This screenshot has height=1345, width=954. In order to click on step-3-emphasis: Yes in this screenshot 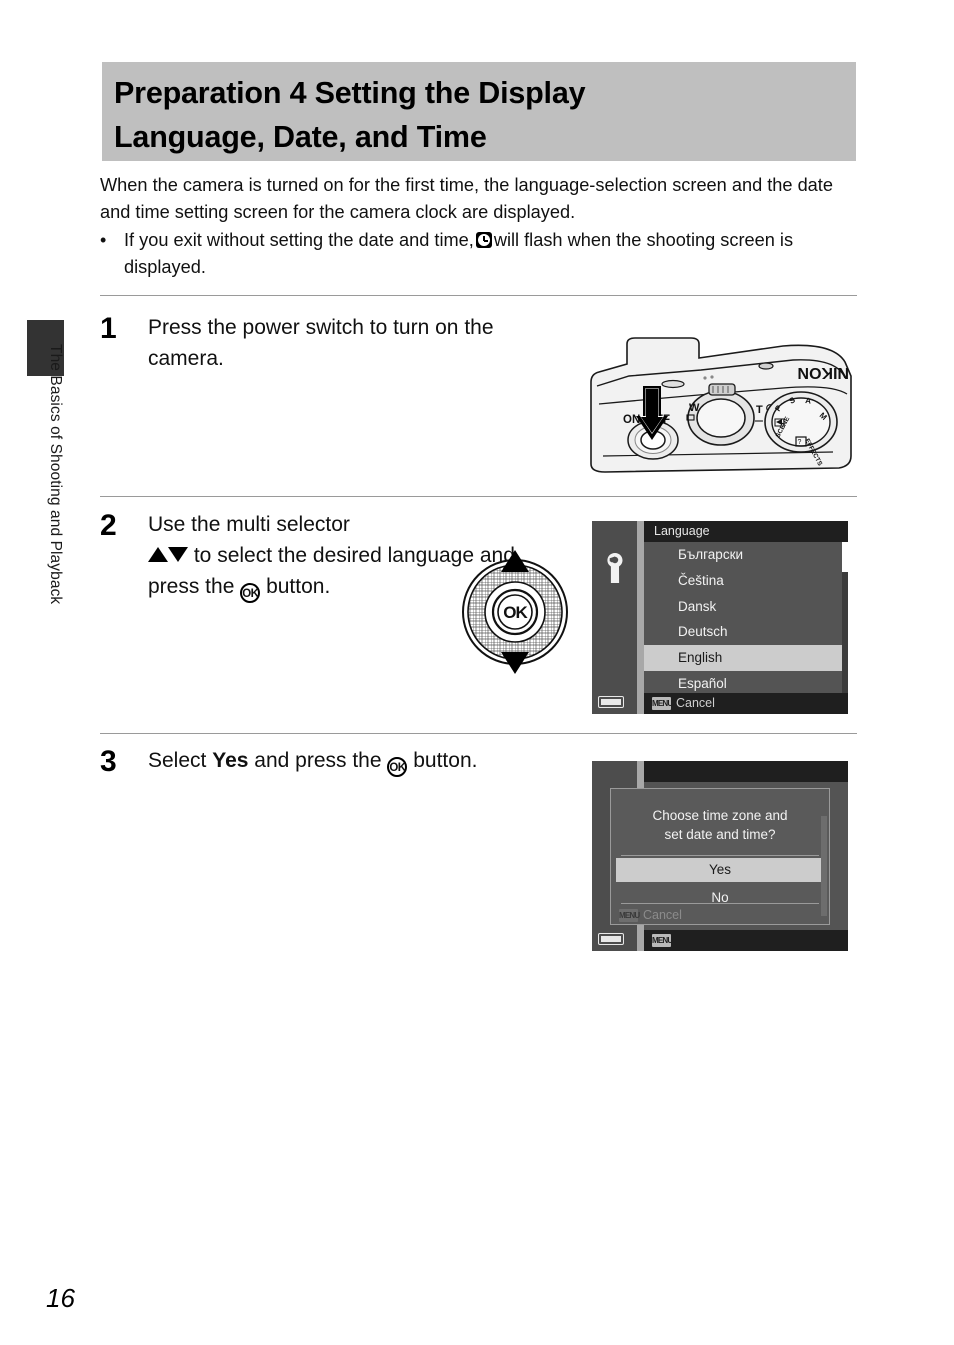, I will do `click(230, 760)`.